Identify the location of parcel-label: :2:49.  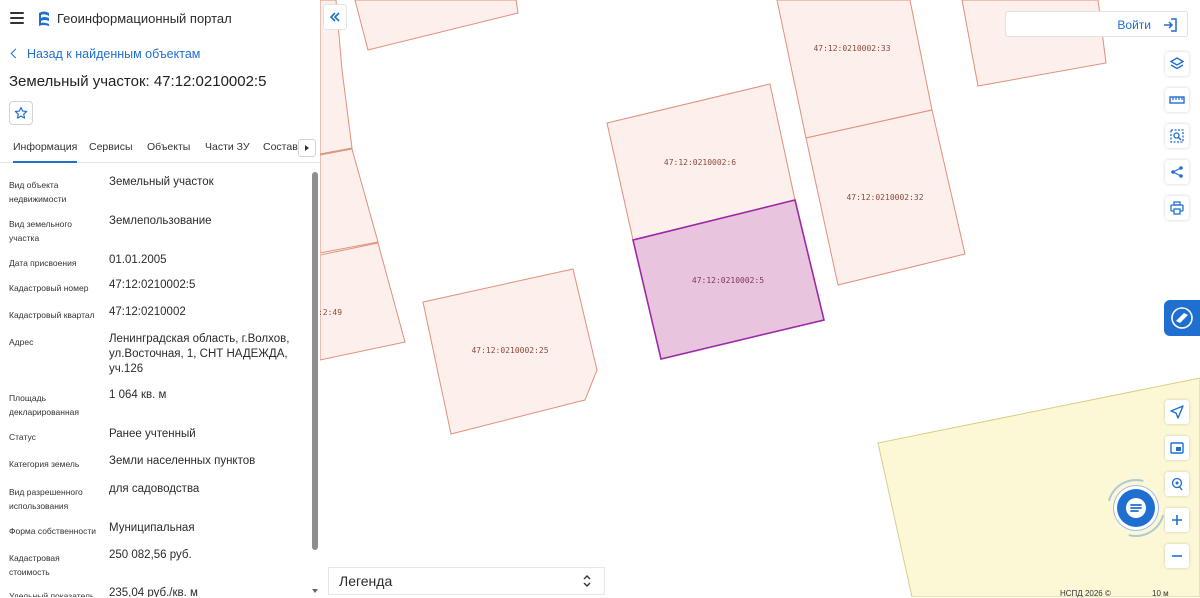
(331, 312).